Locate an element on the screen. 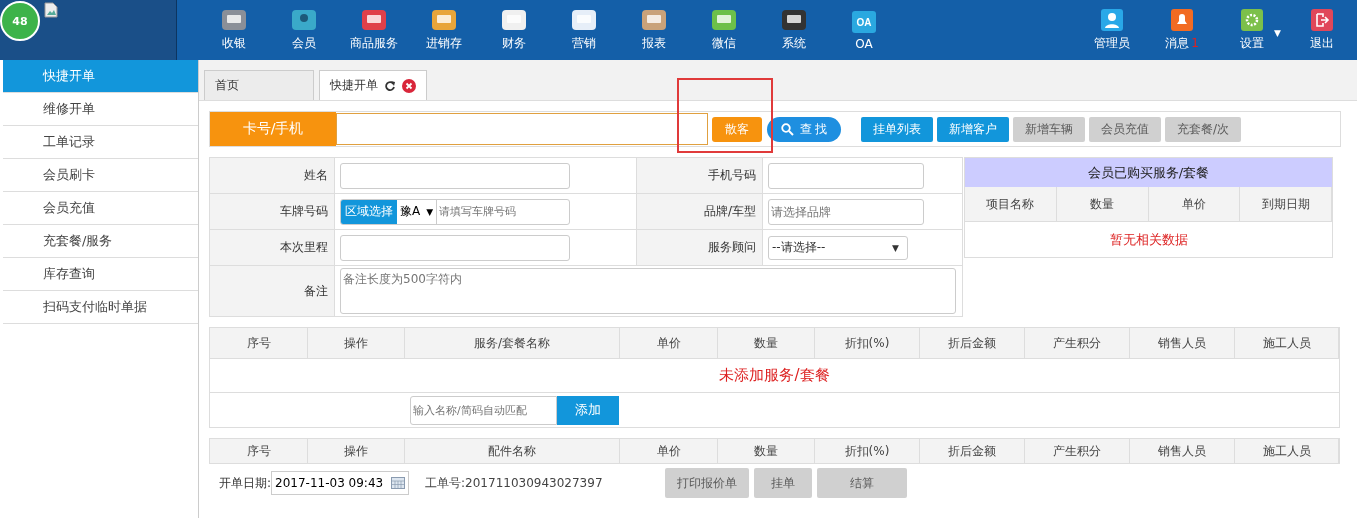  broken-image-icon is located at coordinates (51, 10).